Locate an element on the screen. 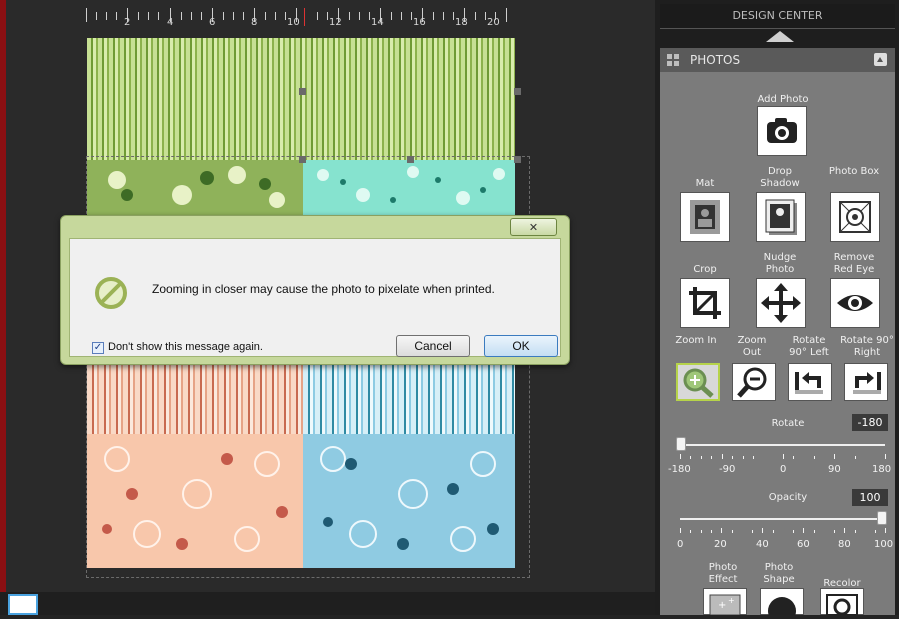 The height and width of the screenshot is (619, 899). rotate-value-field: -180 is located at coordinates (870, 422).